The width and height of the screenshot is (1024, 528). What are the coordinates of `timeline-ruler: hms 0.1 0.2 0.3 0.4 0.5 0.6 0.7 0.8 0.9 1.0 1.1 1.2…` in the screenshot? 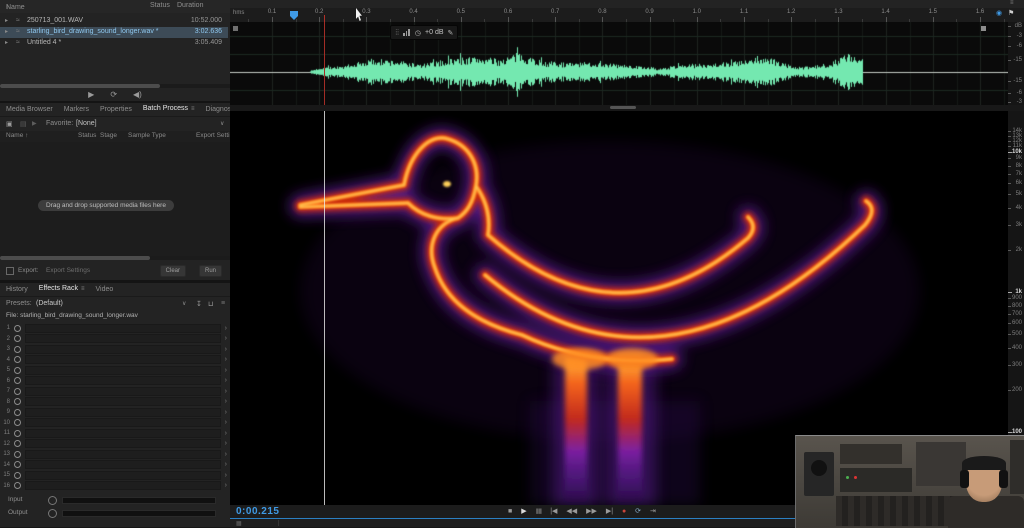 It's located at (627, 15).